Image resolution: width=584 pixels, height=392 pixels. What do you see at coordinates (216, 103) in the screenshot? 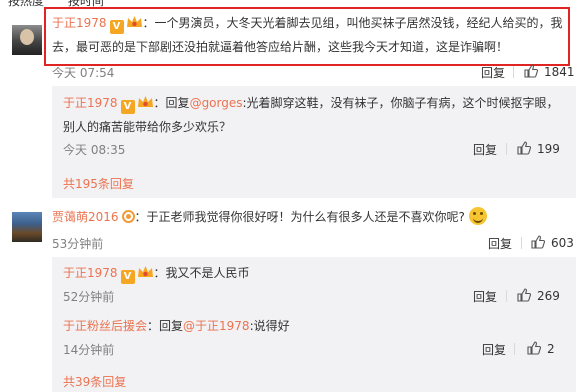
I see `mention-link: @gorges` at bounding box center [216, 103].